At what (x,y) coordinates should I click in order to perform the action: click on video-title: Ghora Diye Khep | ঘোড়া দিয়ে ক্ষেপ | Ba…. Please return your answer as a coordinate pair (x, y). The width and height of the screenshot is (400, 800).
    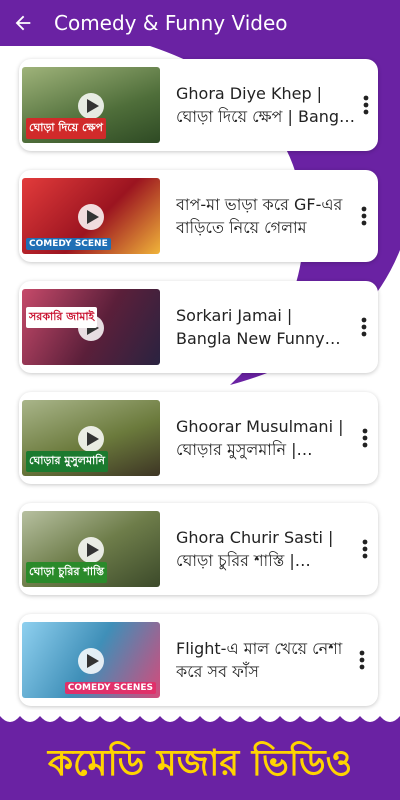
    Looking at the image, I should click on (265, 105).